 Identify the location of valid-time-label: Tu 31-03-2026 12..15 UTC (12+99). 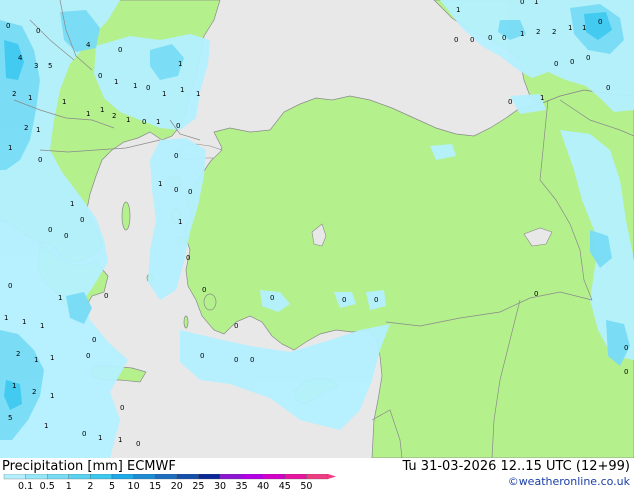
(516, 466).